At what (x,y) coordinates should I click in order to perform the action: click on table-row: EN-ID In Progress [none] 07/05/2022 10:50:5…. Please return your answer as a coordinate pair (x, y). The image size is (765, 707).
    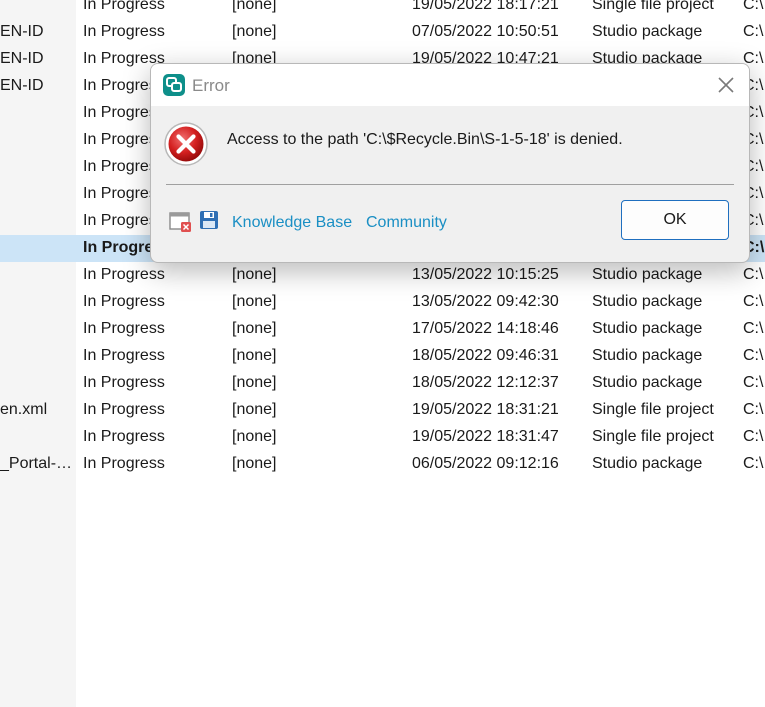
    Looking at the image, I should click on (382, 32).